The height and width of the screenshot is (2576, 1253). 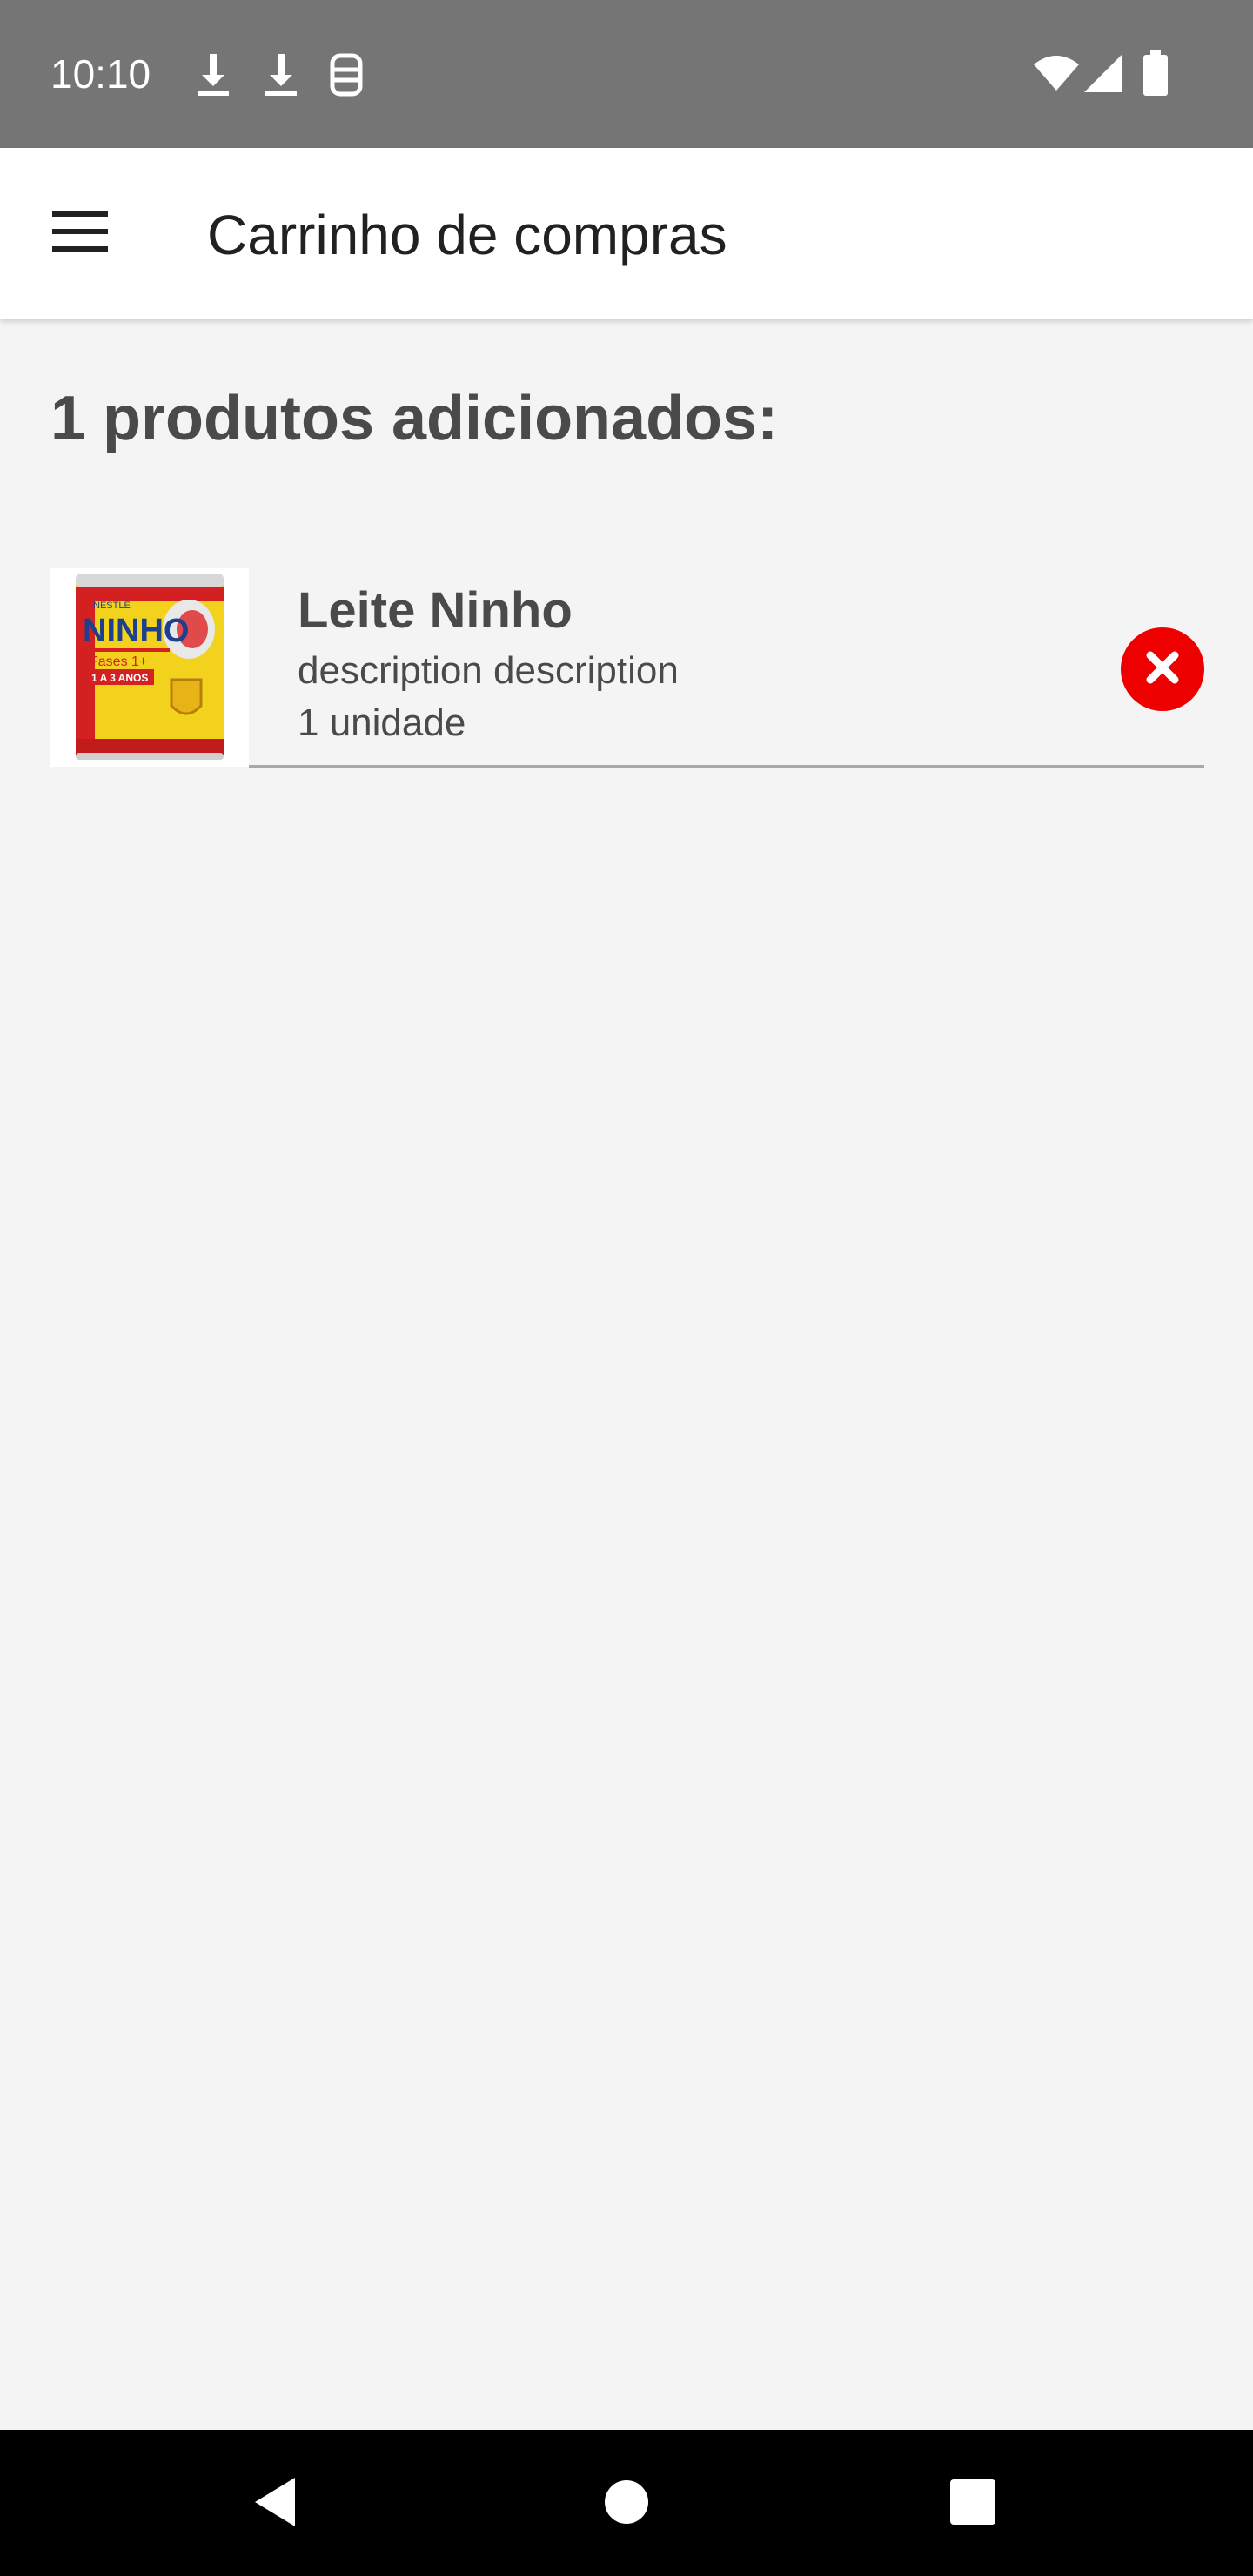 I want to click on navigation-bar, so click(x=626, y=2503).